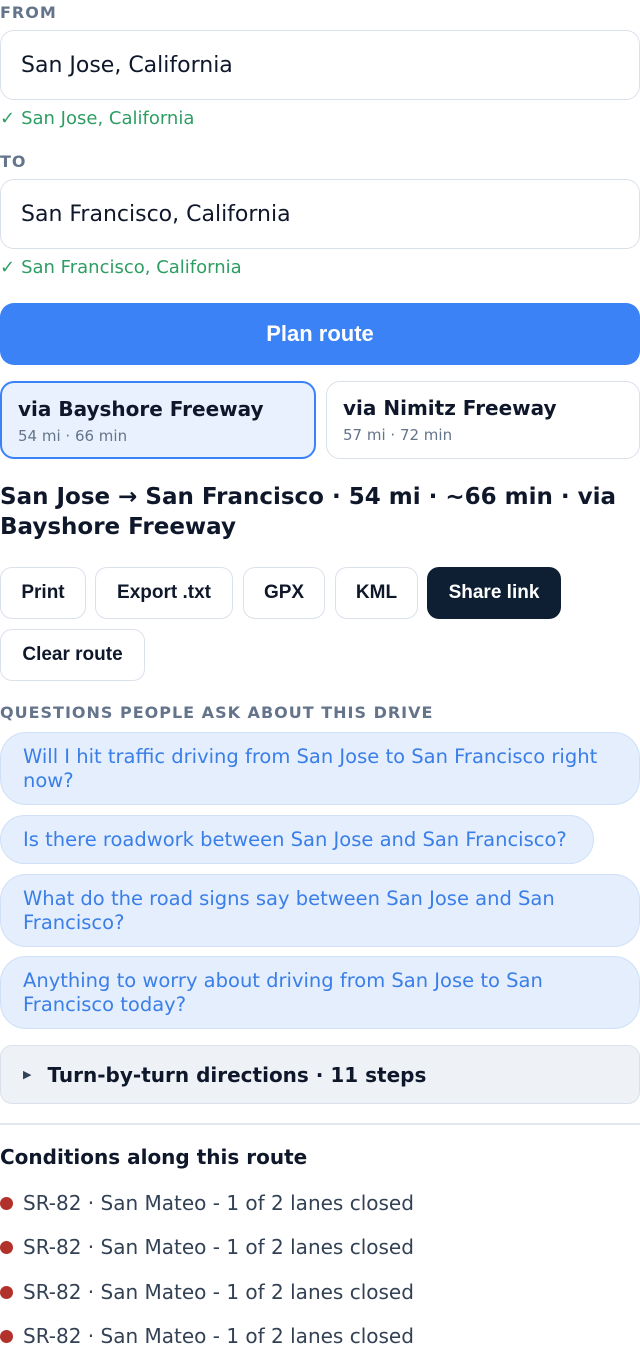  I want to click on divider, so click(320, 1124).